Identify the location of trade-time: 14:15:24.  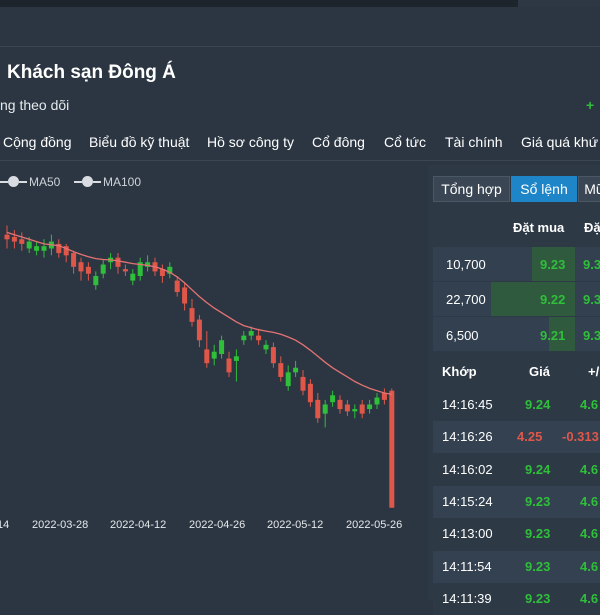
(467, 501).